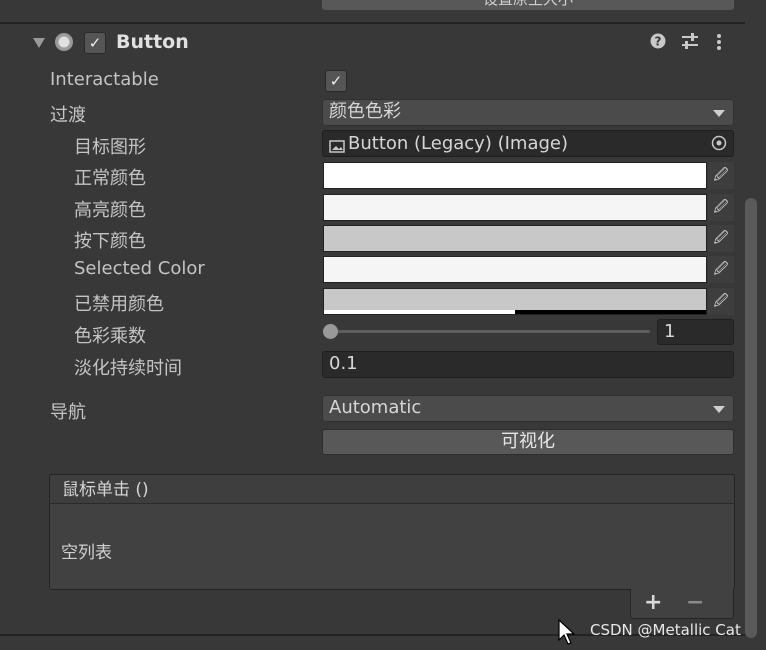 This screenshot has width=766, height=650. What do you see at coordinates (528, 442) in the screenshot?
I see `visualize-button: 可视化` at bounding box center [528, 442].